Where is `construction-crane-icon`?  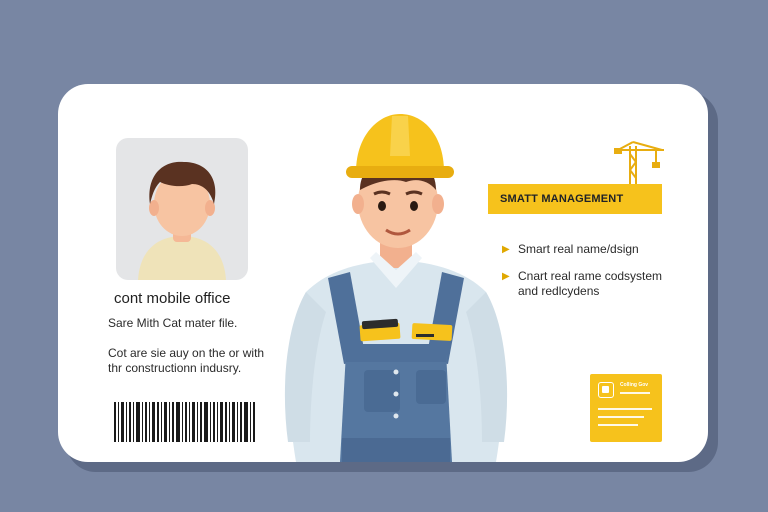 construction-crane-icon is located at coordinates (639, 163).